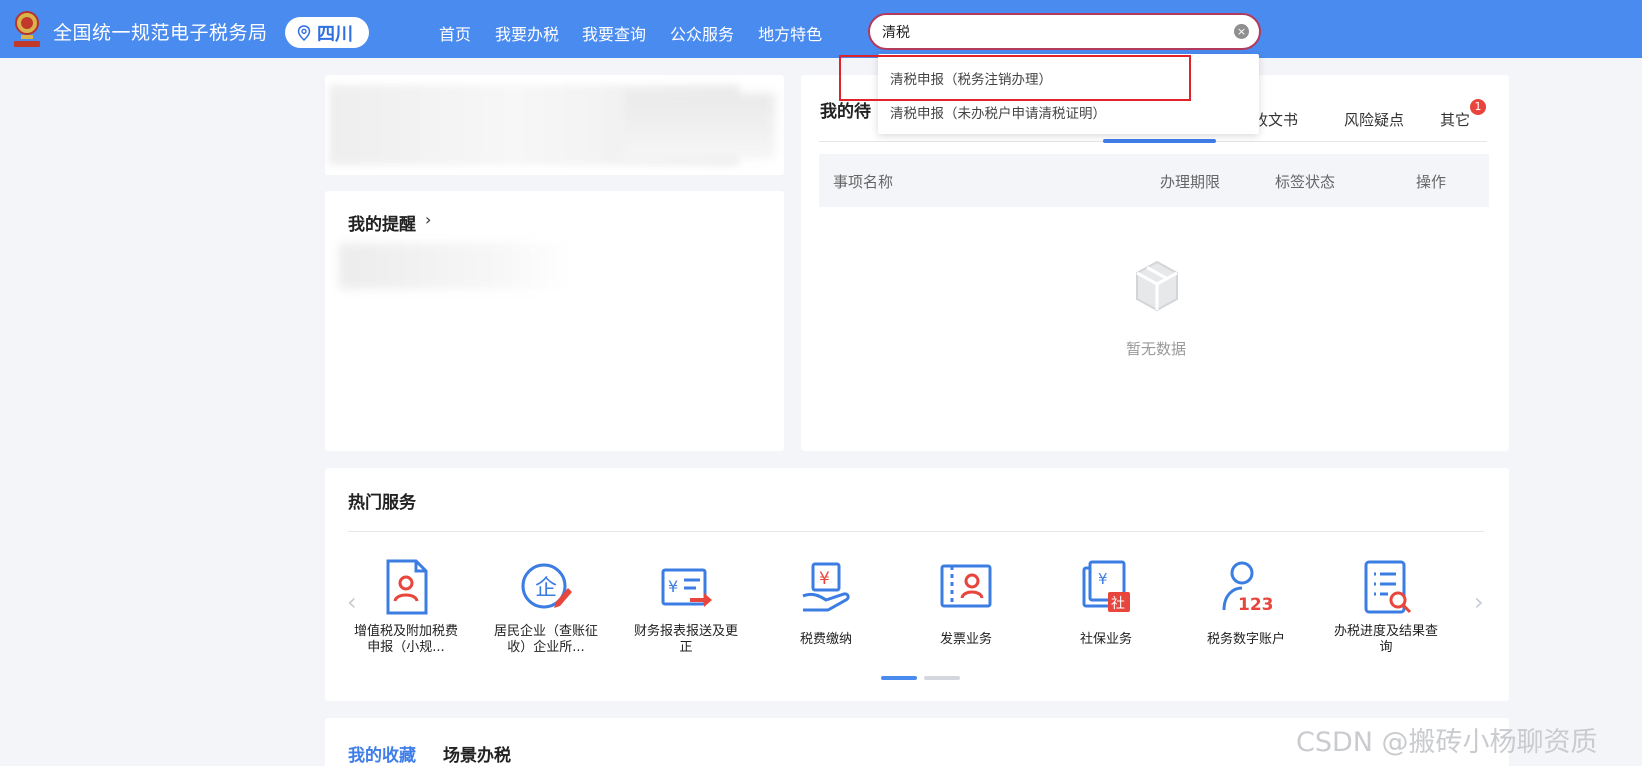 The height and width of the screenshot is (766, 1642). I want to click on service-item: ¥ 财务报表报送及更正, so click(686, 607).